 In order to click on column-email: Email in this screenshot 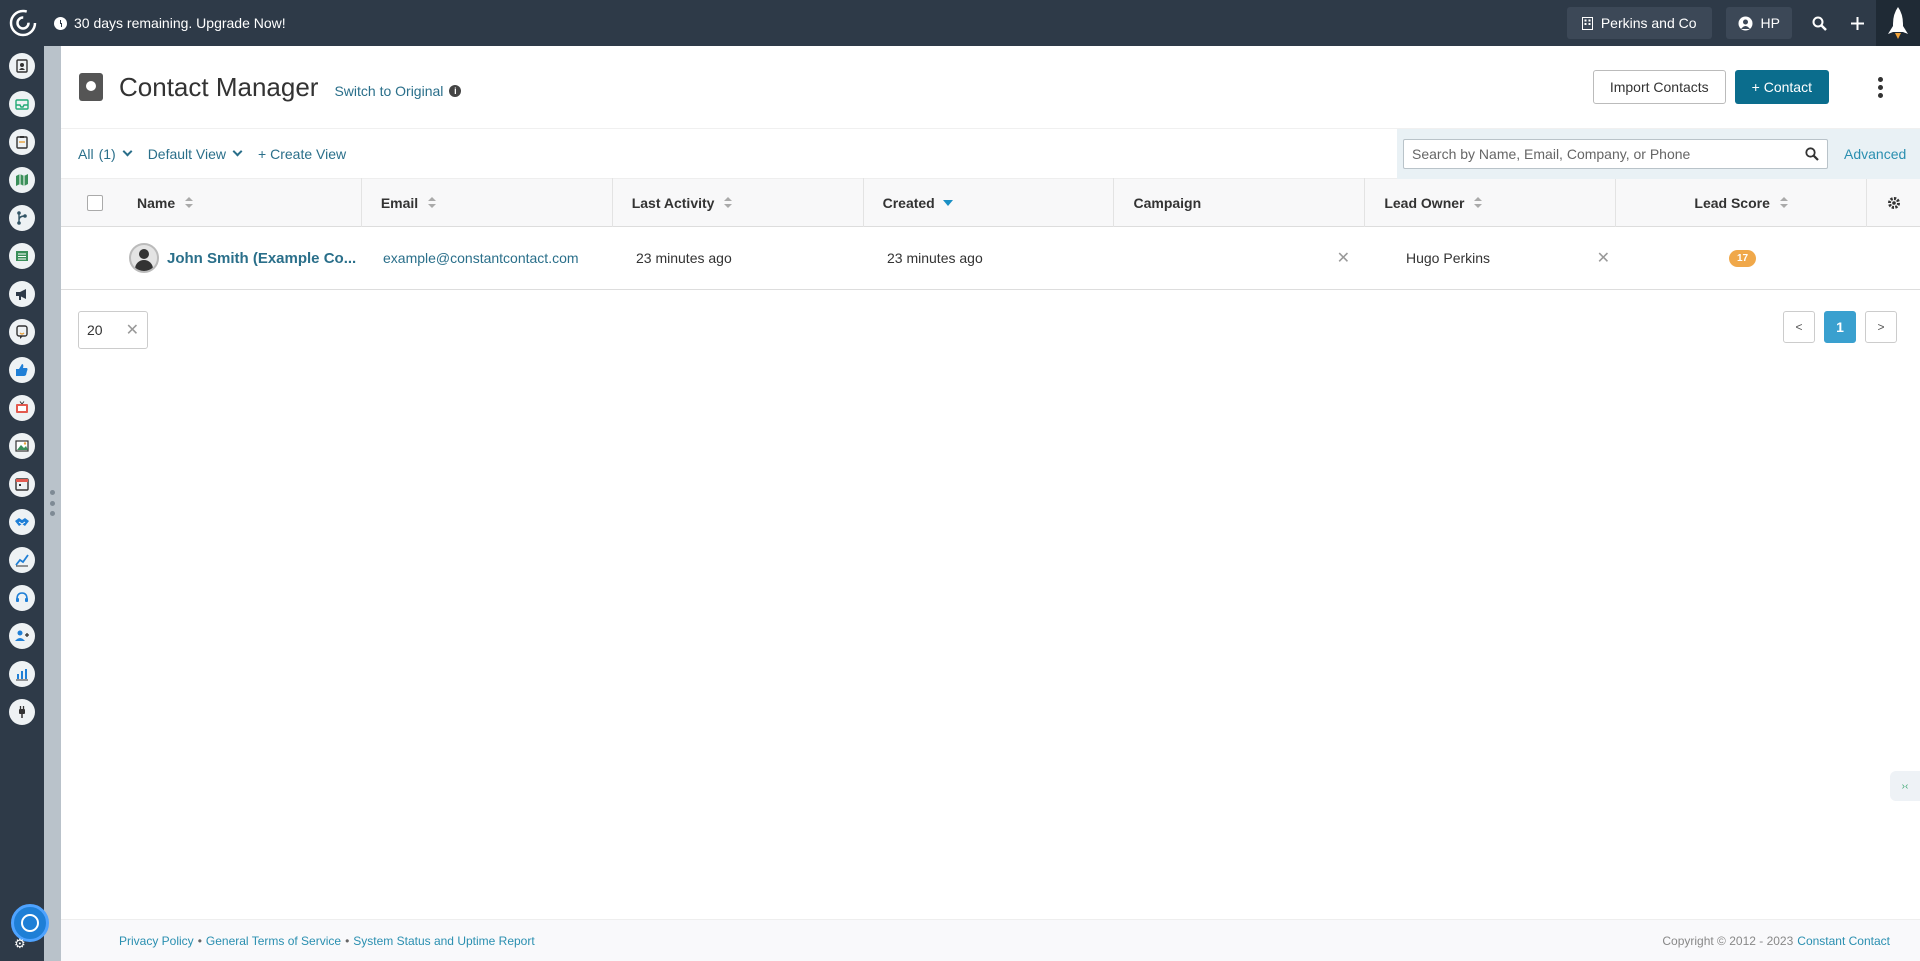, I will do `click(487, 202)`.